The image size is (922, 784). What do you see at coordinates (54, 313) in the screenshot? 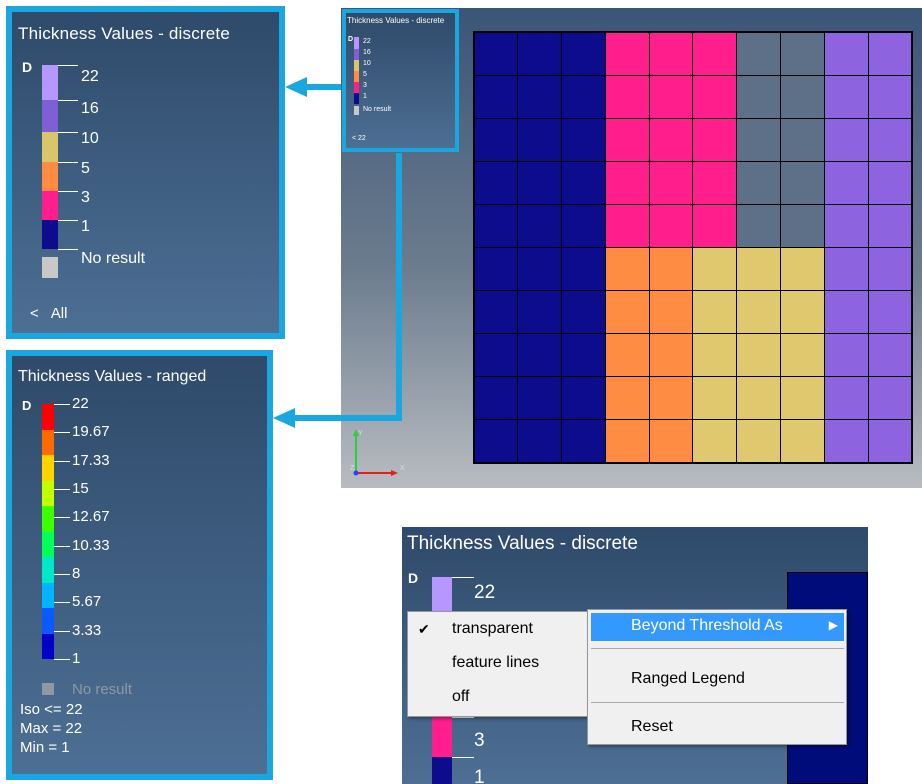
I see `legend-filter: < All` at bounding box center [54, 313].